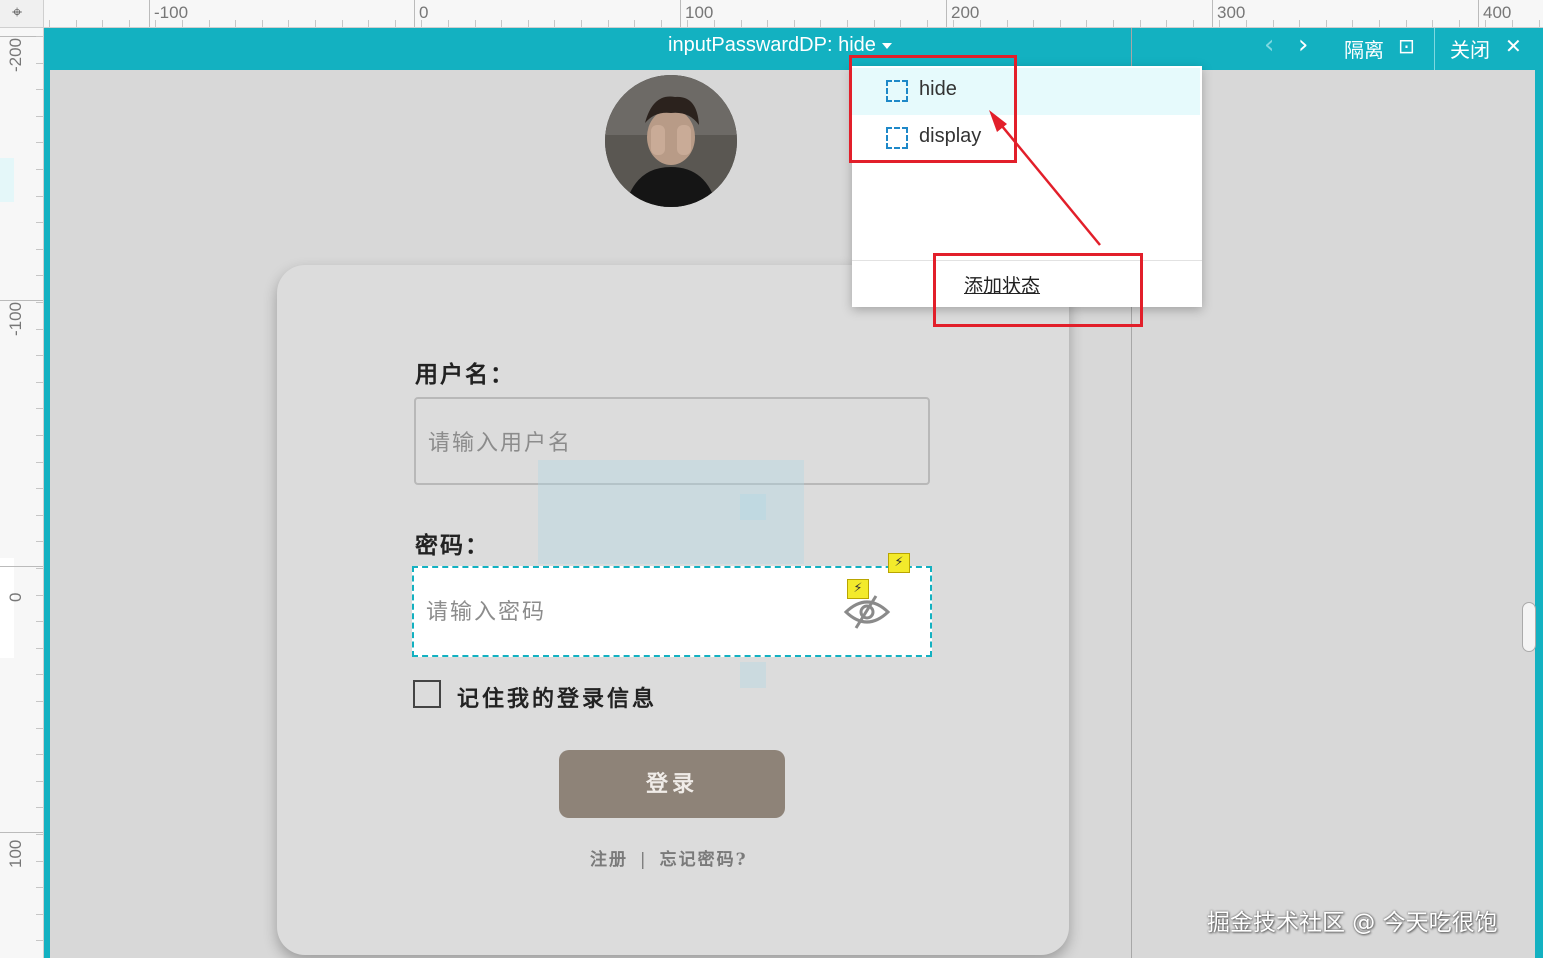 This screenshot has height=958, width=1543. What do you see at coordinates (1303, 45) in the screenshot?
I see `next-state-button: ›` at bounding box center [1303, 45].